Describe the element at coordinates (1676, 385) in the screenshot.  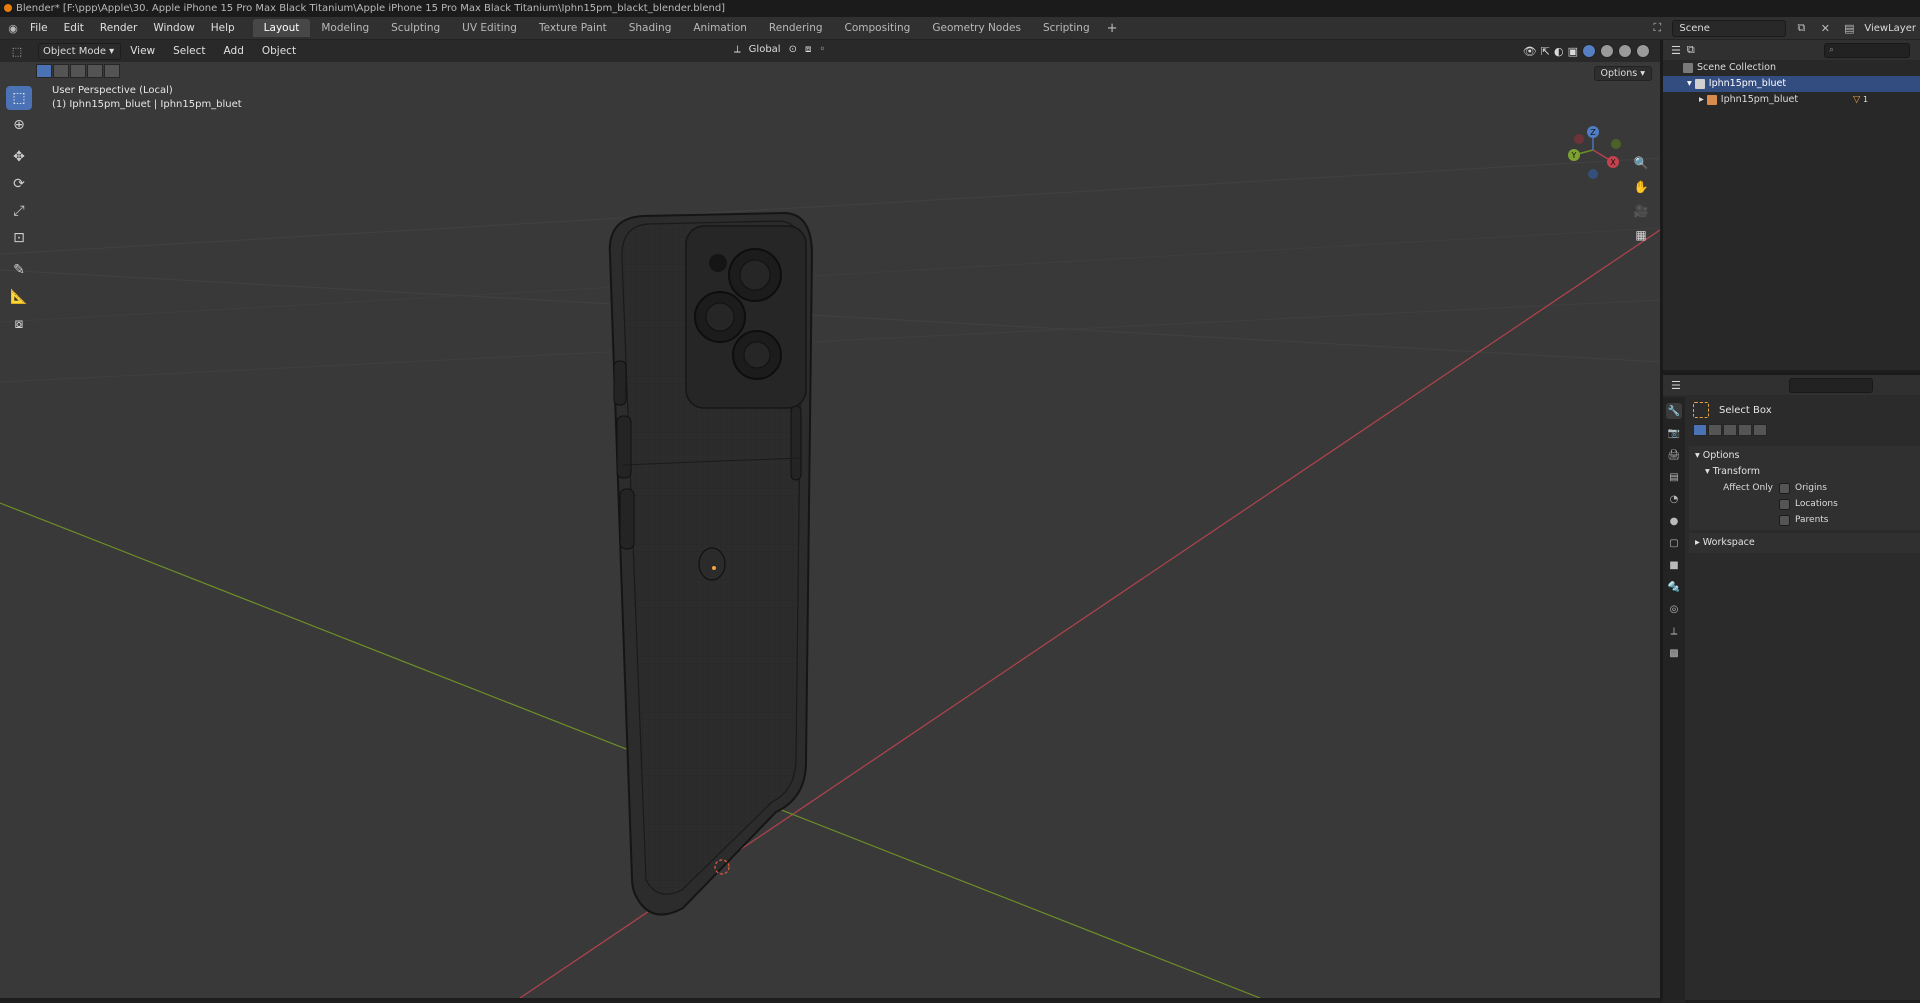
I see `properties-editor-icon: ☰` at that location.